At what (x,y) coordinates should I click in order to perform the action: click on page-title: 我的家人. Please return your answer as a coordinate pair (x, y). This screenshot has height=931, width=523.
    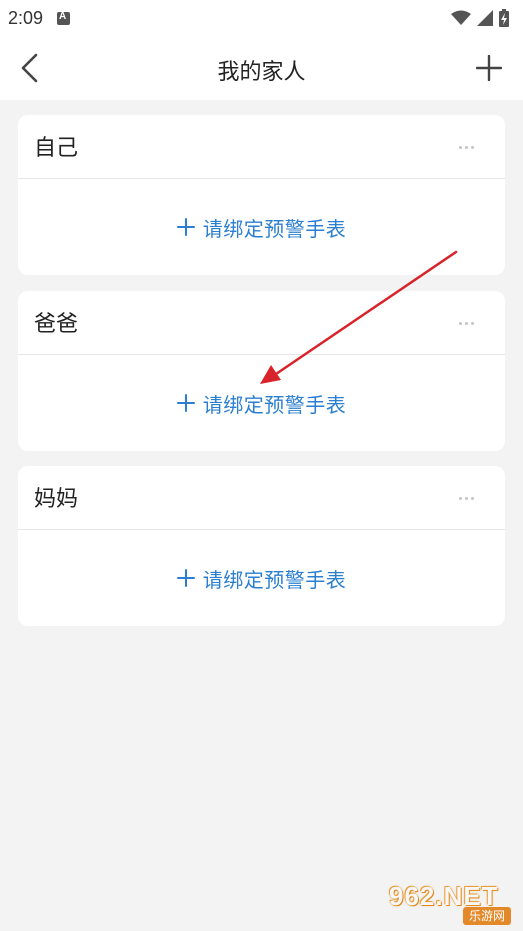
    Looking at the image, I should click on (261, 72).